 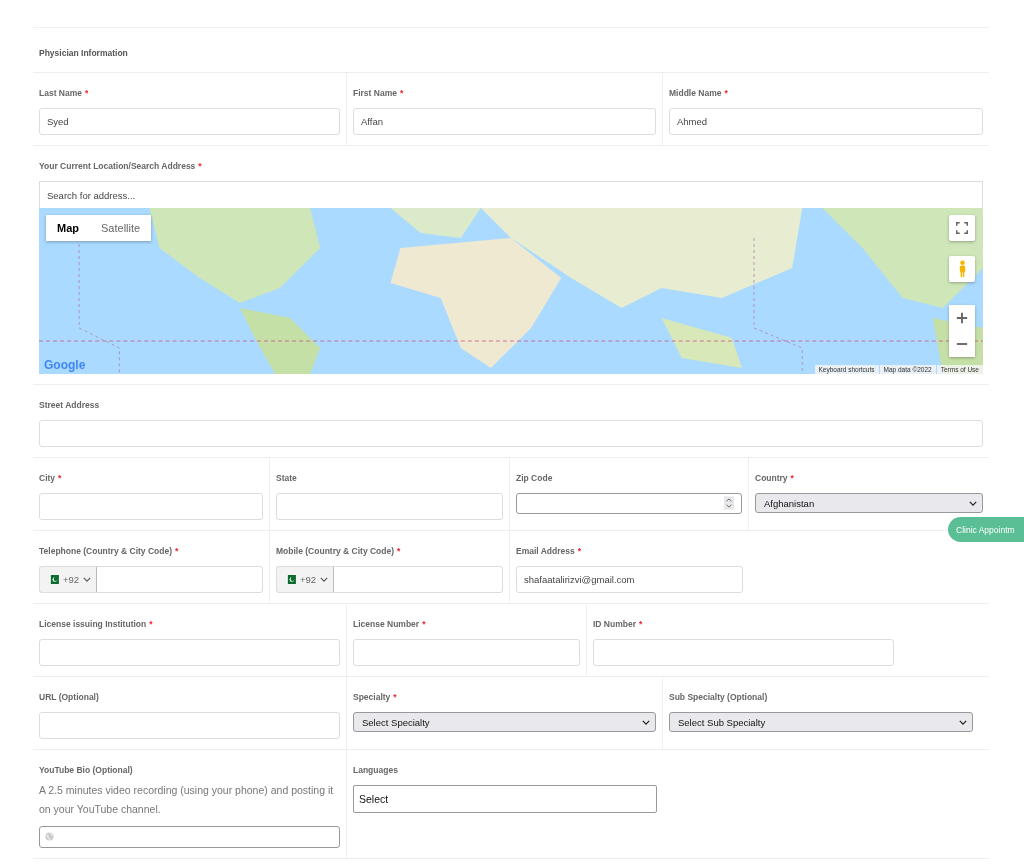 I want to click on pegman-button, so click(x=962, y=269).